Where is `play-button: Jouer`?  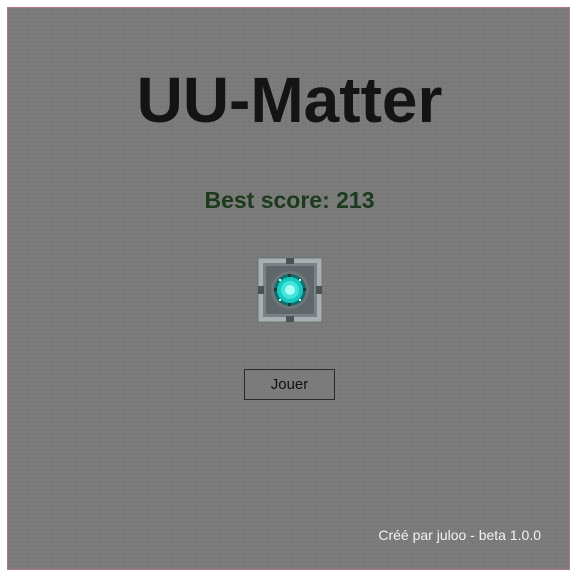 play-button: Jouer is located at coordinates (289, 384).